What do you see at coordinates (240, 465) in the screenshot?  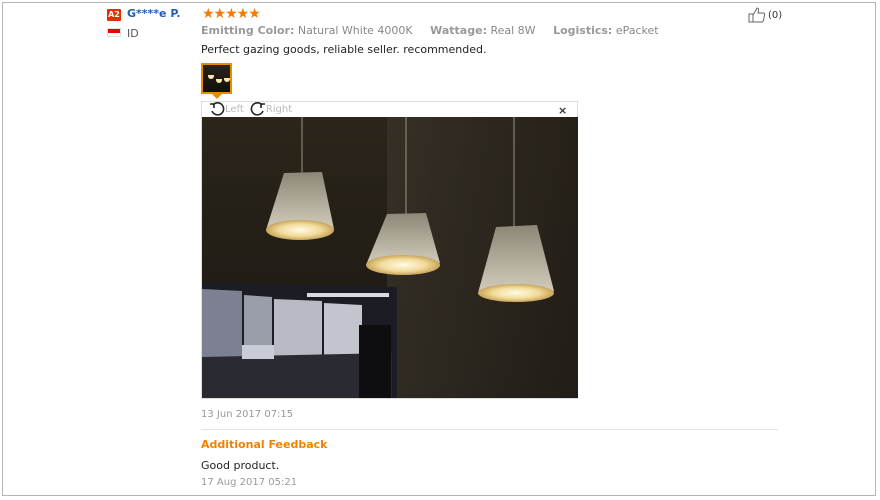 I see `additional-feedback-text: Good product.` at bounding box center [240, 465].